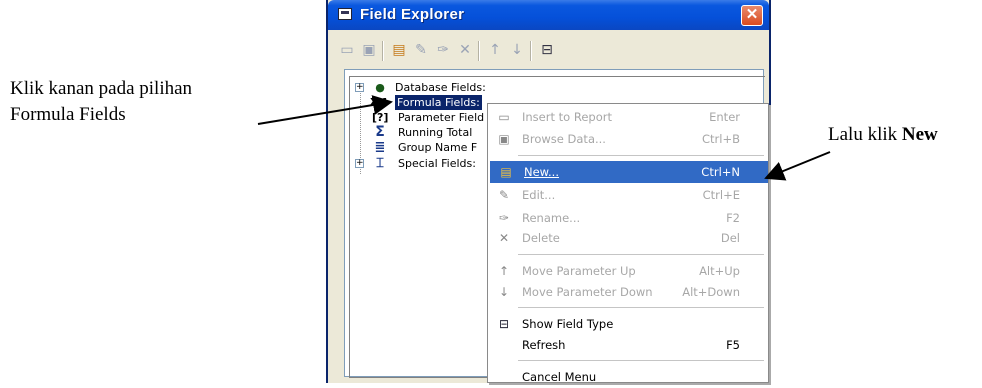 The width and height of the screenshot is (982, 388). Describe the element at coordinates (544, 138) in the screenshot. I see `annotation-arrows` at that location.